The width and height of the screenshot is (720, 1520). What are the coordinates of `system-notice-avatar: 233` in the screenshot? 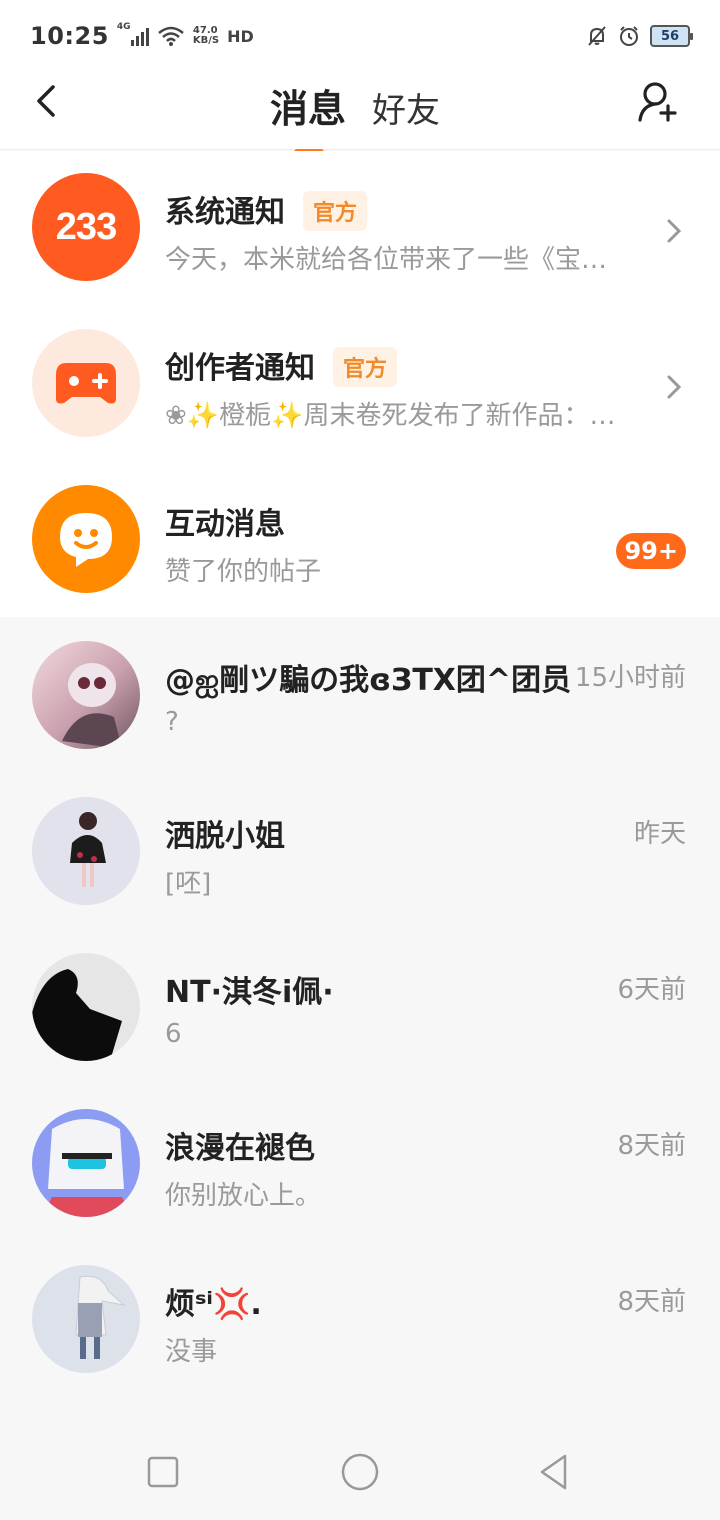 It's located at (86, 227).